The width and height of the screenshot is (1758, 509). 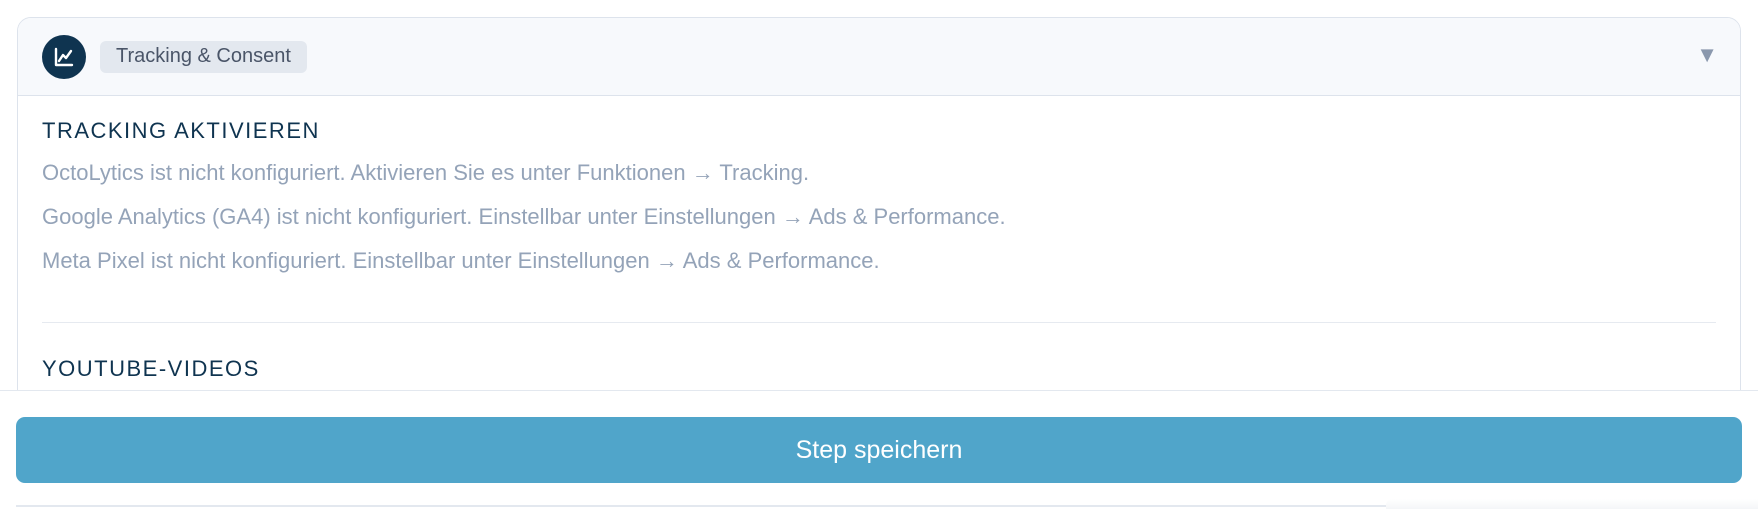 I want to click on chevron-down-icon: ▼, so click(x=1707, y=55).